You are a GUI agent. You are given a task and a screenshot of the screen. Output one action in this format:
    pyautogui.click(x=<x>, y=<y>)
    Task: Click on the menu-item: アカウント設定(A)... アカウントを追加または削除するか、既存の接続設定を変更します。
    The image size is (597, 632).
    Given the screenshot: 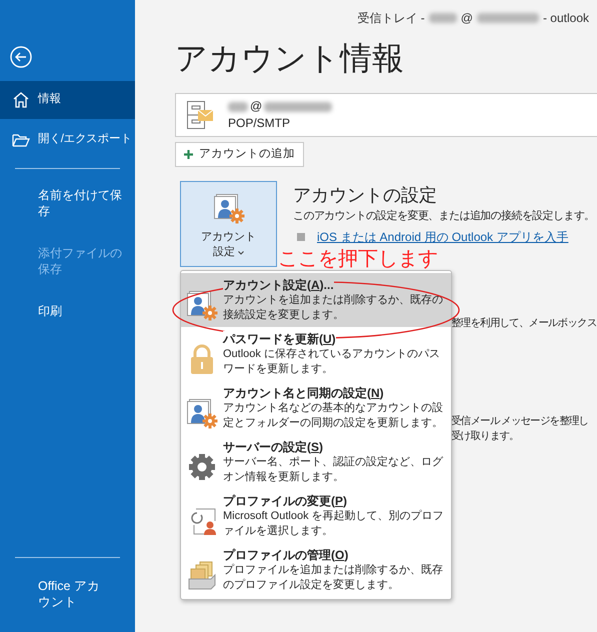 What is the action you would take?
    pyautogui.click(x=316, y=300)
    